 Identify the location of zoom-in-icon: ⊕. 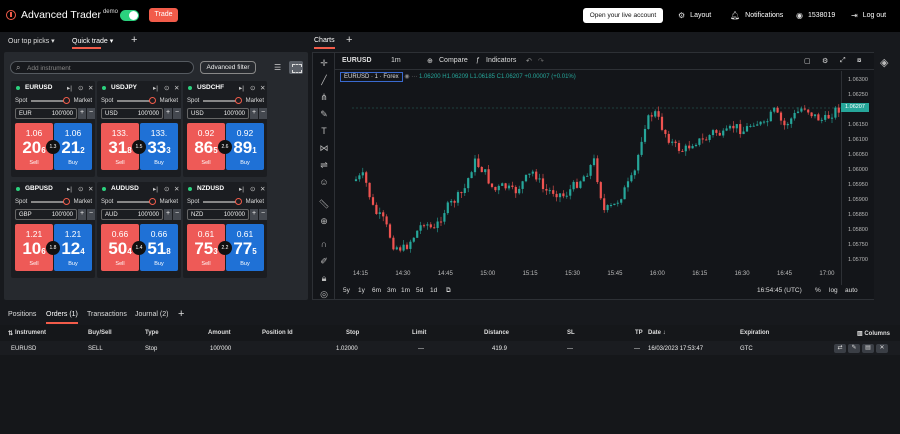
(324, 221).